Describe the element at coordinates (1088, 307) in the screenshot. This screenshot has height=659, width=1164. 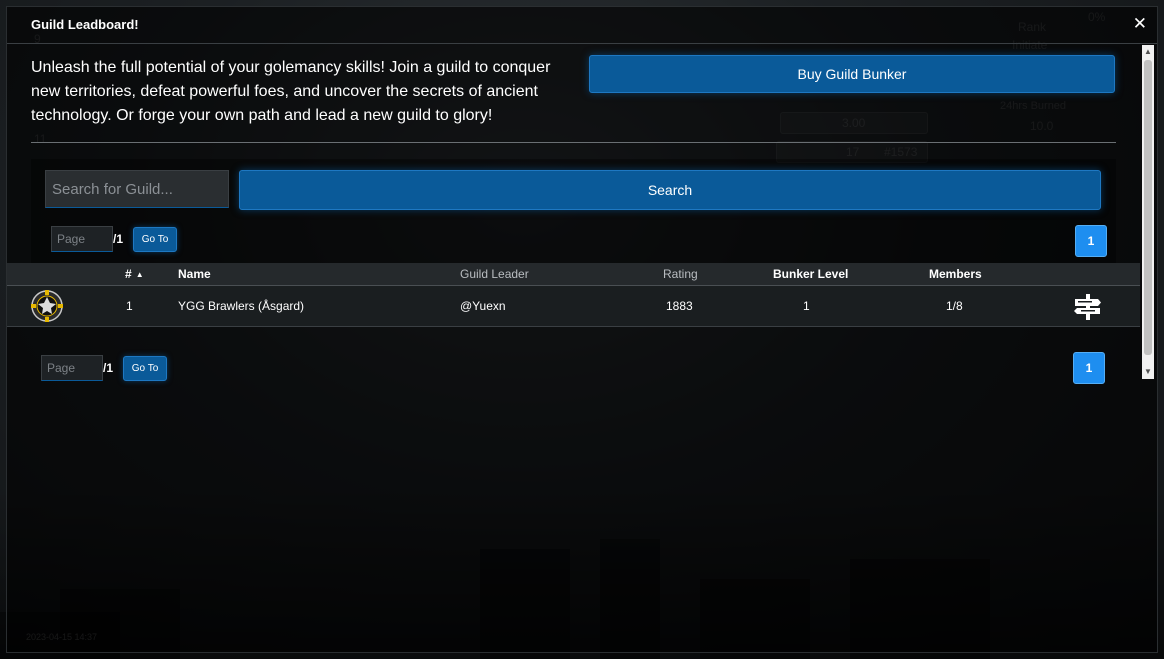
I see `signpost-icon` at that location.